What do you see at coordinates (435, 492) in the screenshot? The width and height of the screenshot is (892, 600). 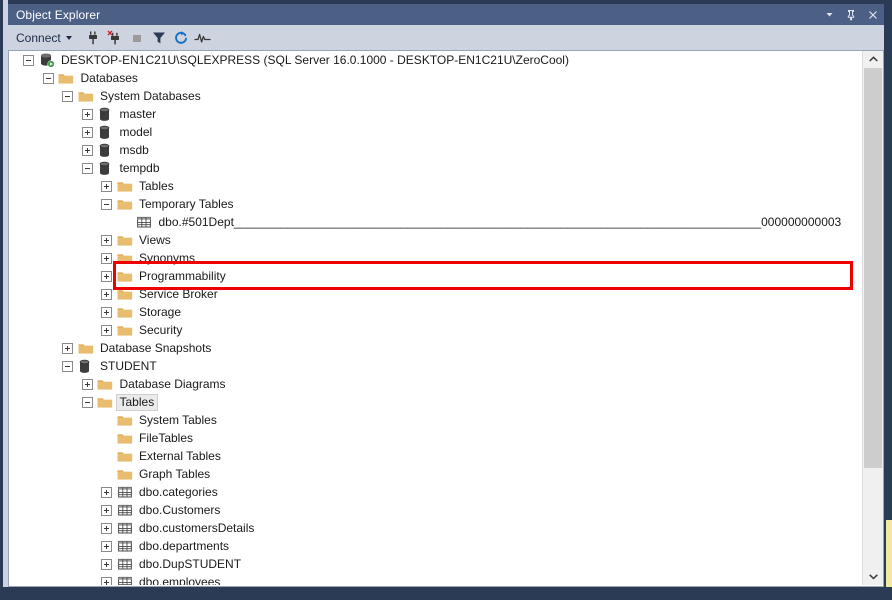 I see `tree-node: dbo.categories` at bounding box center [435, 492].